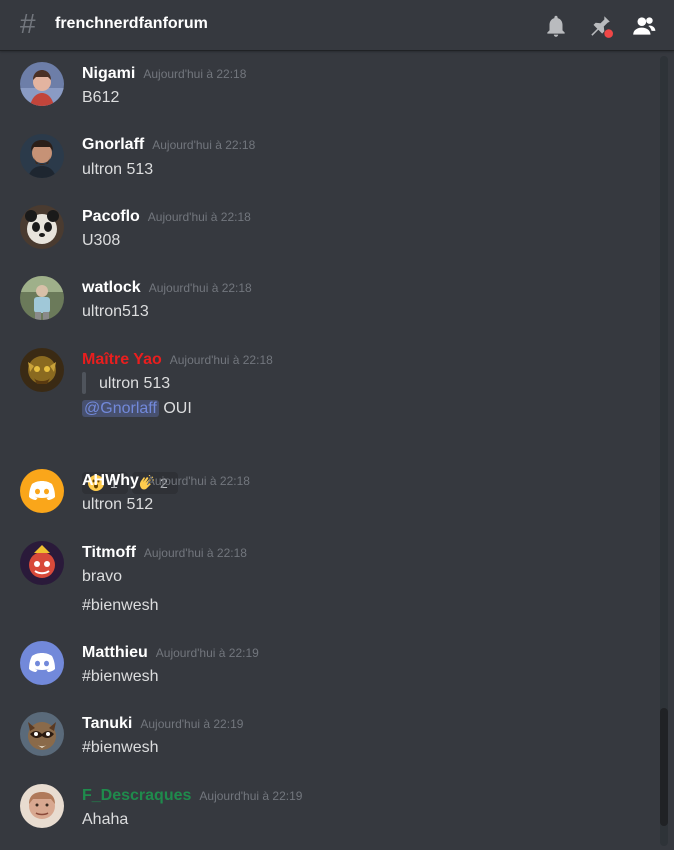  I want to click on message-text: Ahaha, so click(105, 819).